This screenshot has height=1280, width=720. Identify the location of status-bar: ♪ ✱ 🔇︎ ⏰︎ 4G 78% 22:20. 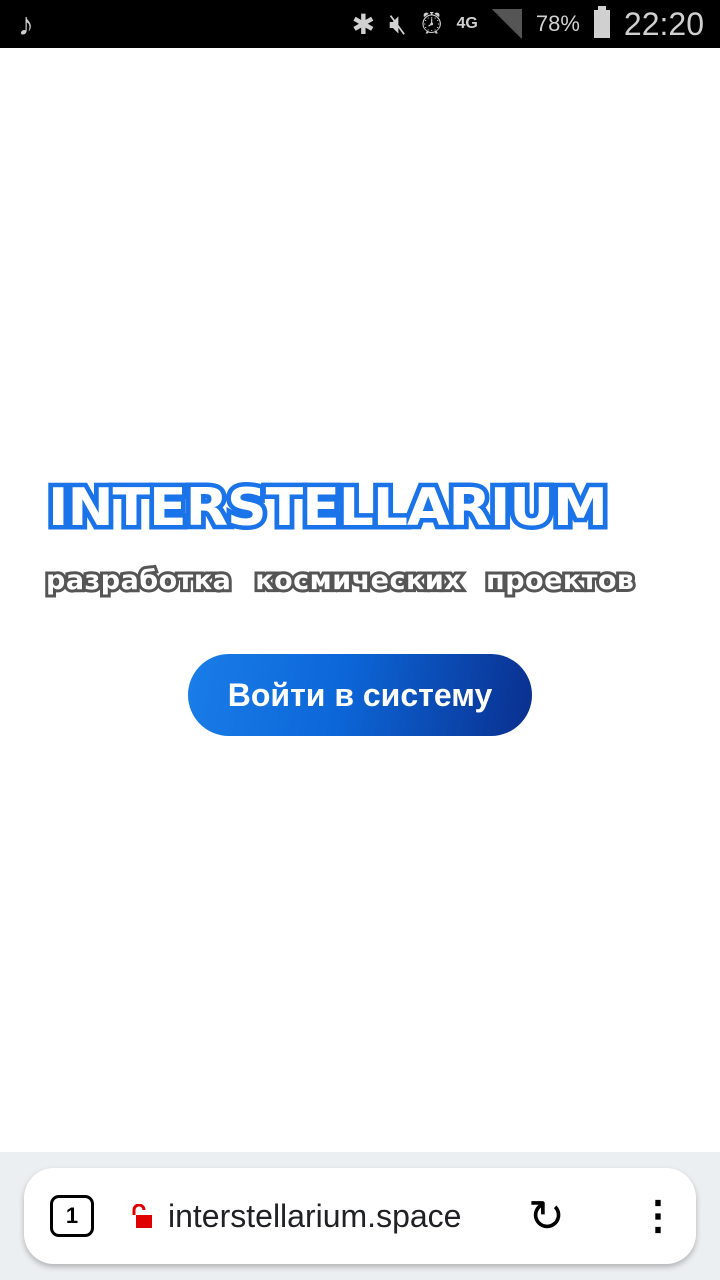
(360, 24).